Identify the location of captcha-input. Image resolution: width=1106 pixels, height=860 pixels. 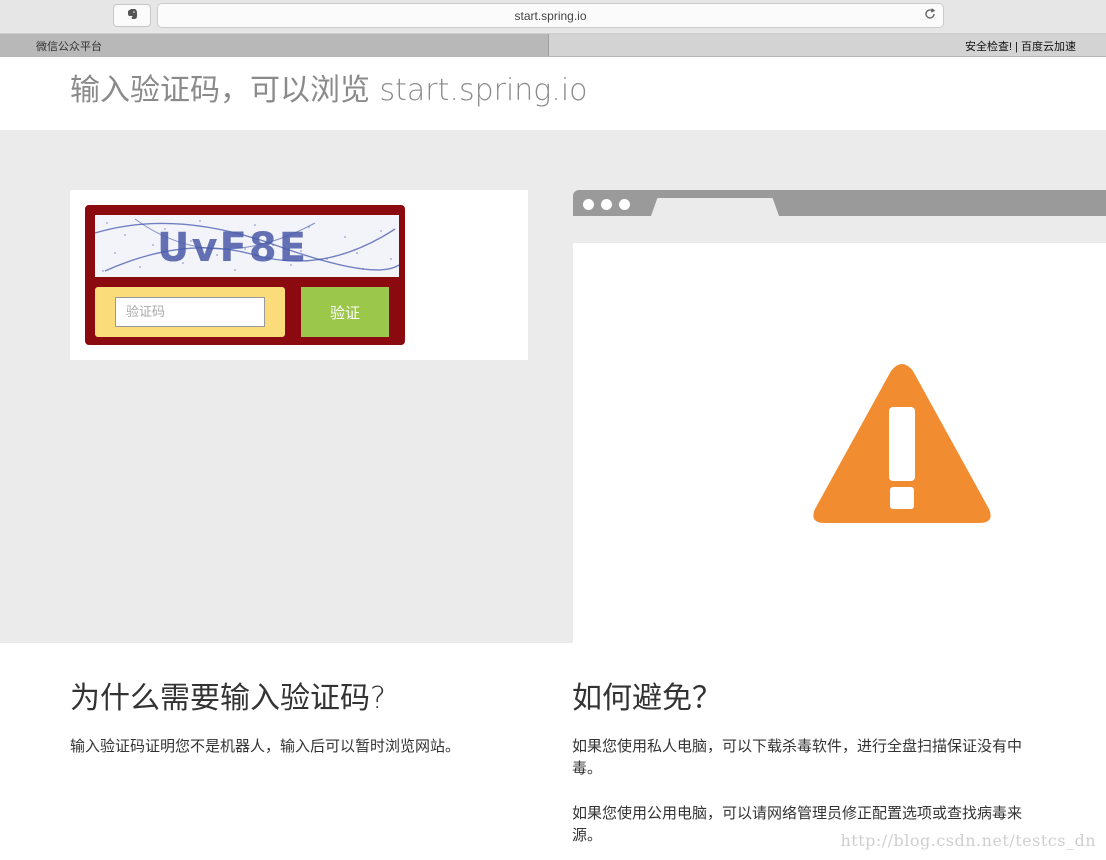
(190, 312).